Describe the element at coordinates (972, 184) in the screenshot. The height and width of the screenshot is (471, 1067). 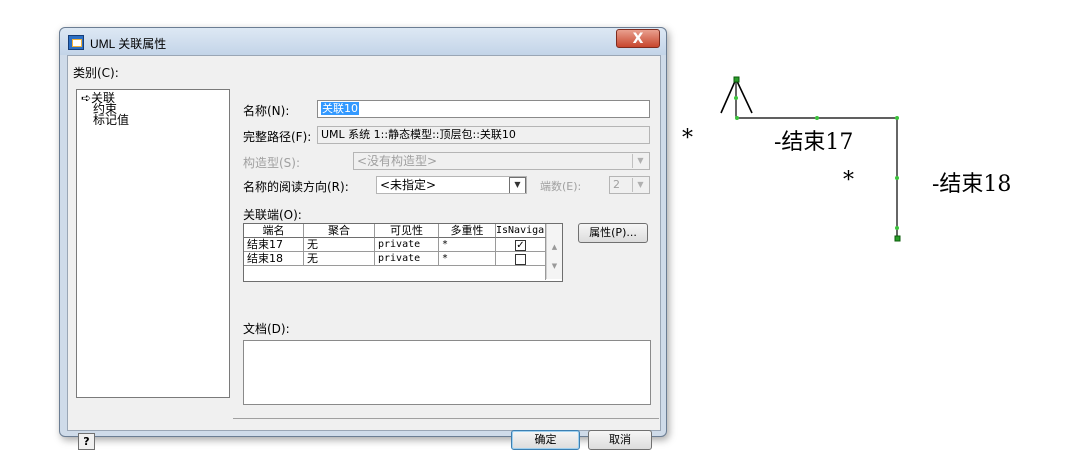
I see `end18-role-label: -结束18` at that location.